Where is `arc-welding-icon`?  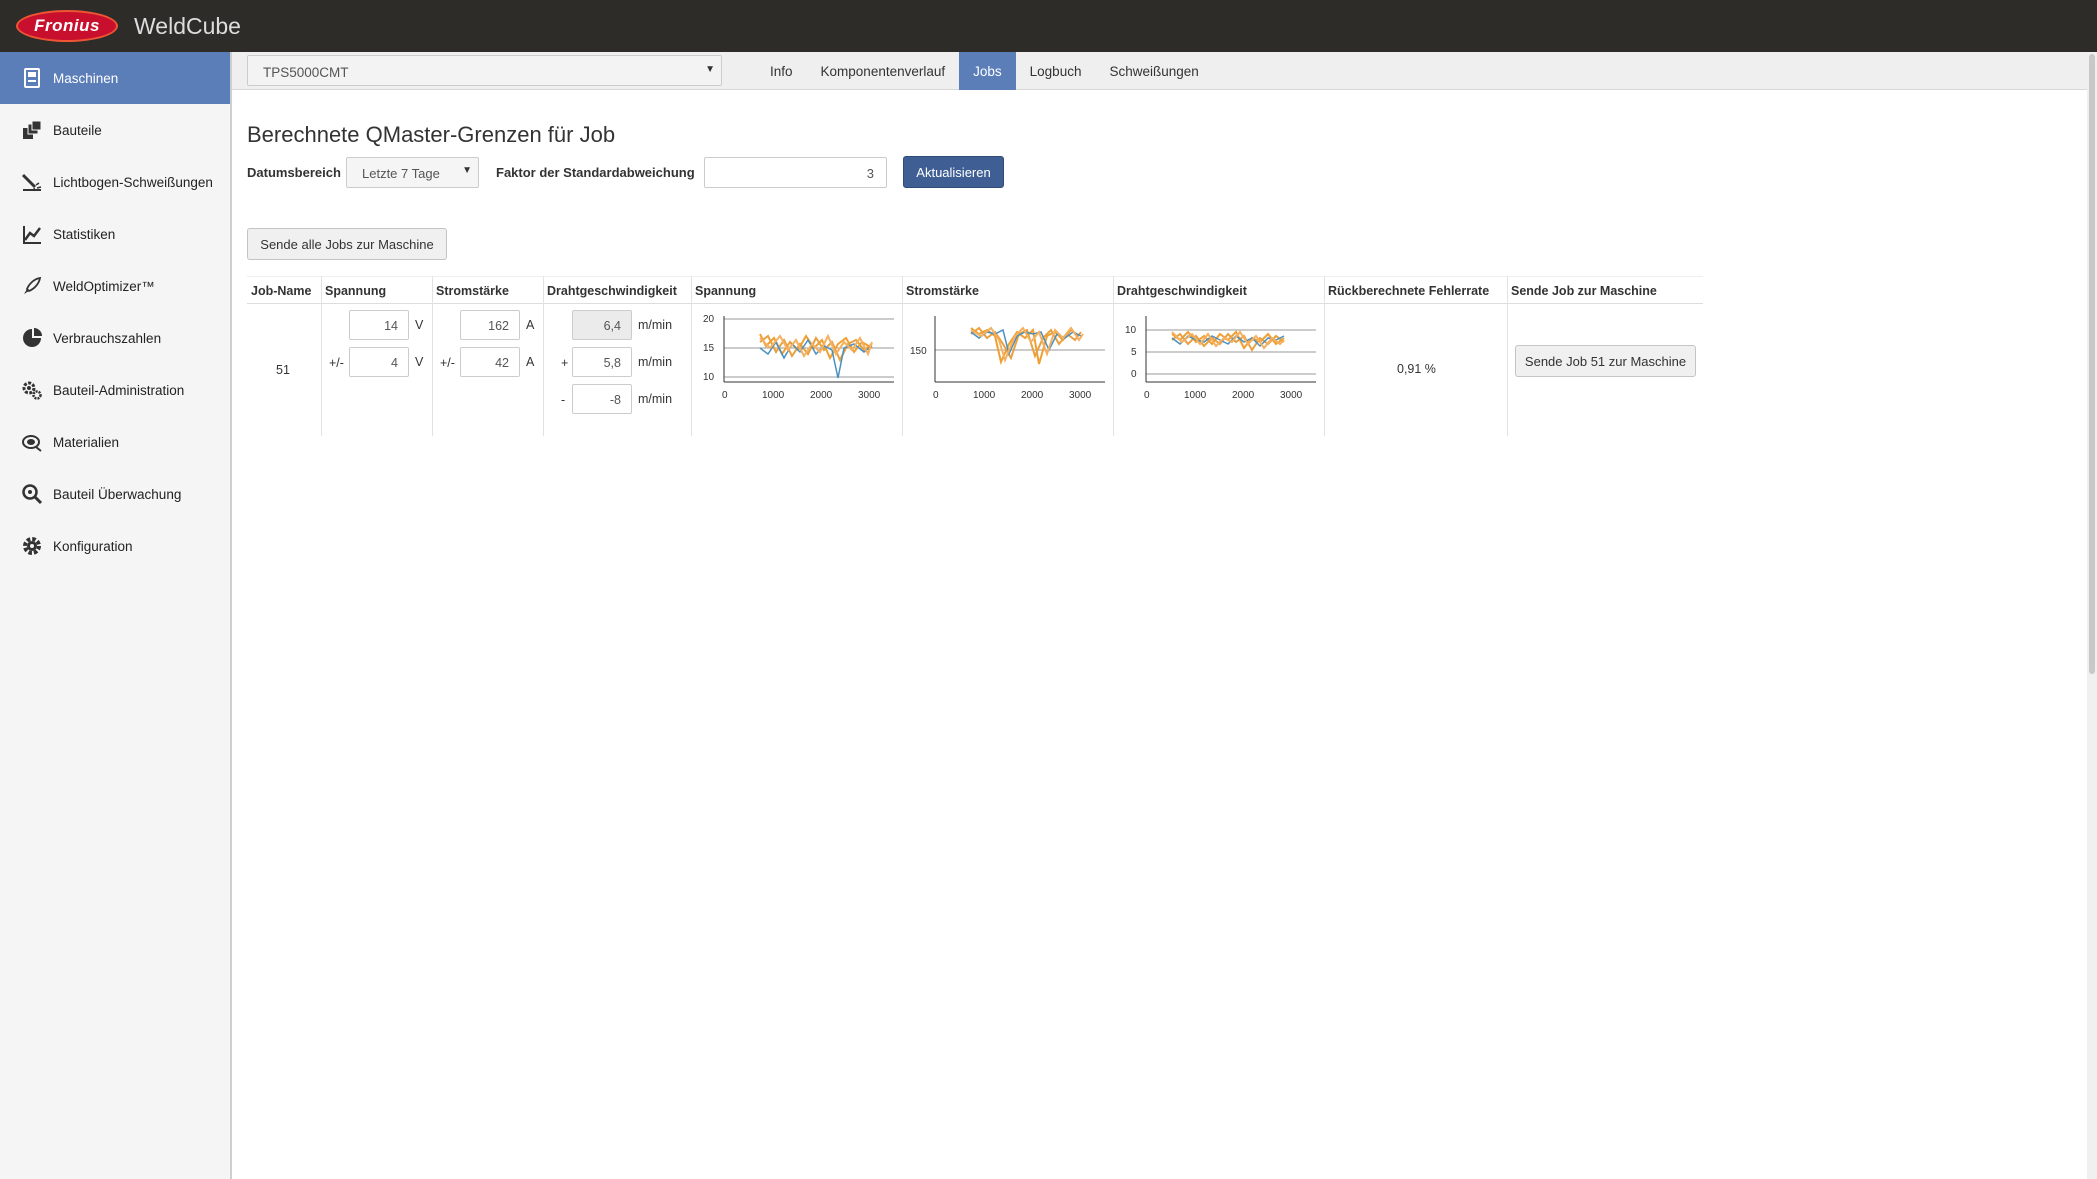 arc-welding-icon is located at coordinates (32, 182).